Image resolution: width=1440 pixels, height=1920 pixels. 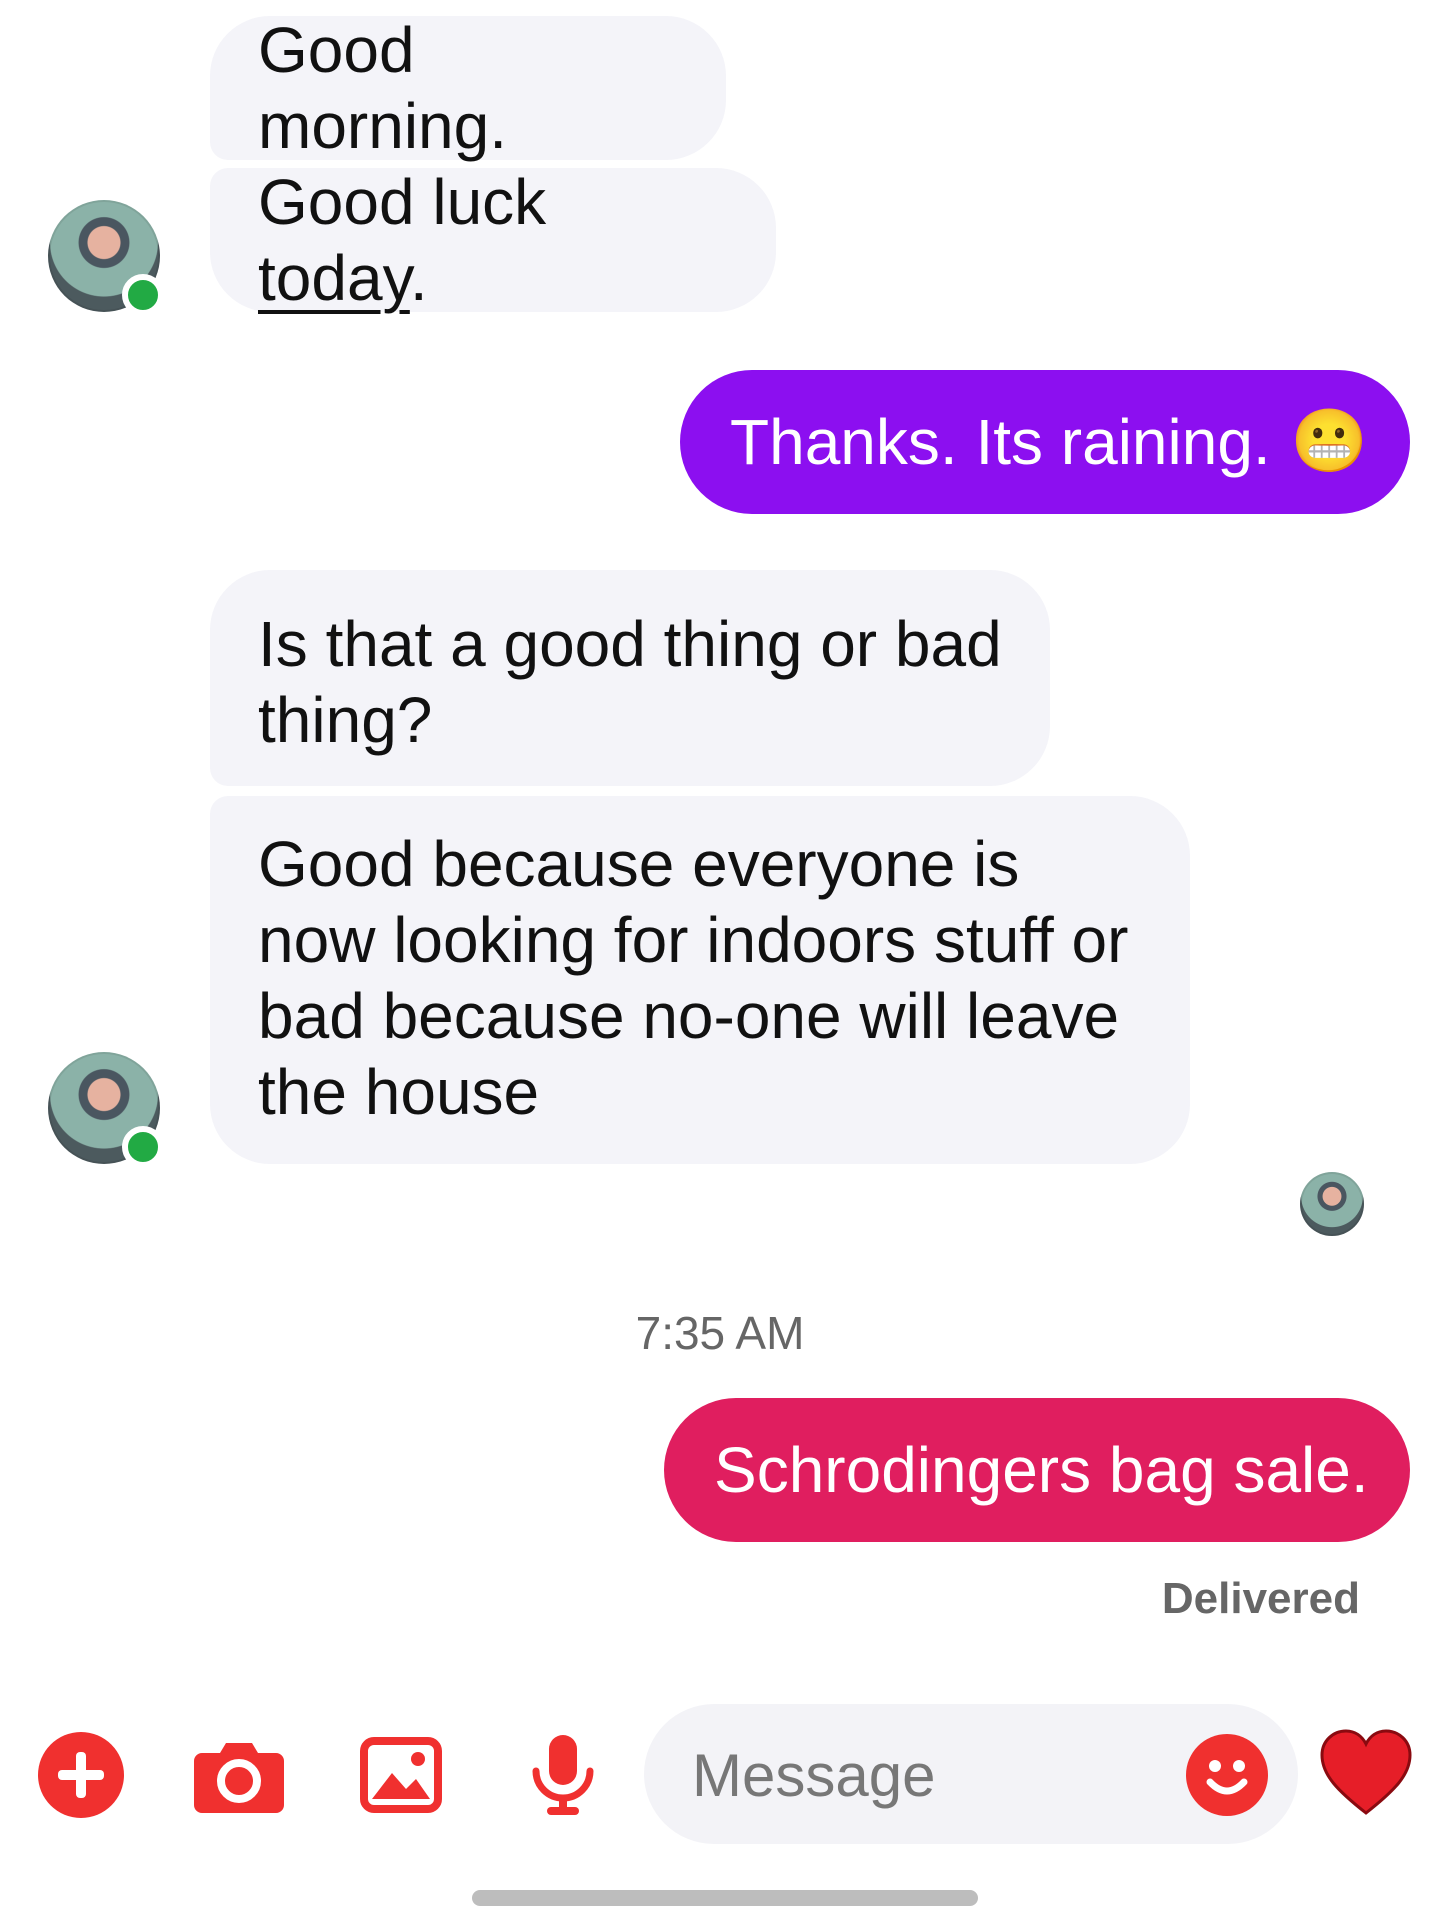 What do you see at coordinates (1329, 441) in the screenshot?
I see `grimace-emoji-icon: 😬` at bounding box center [1329, 441].